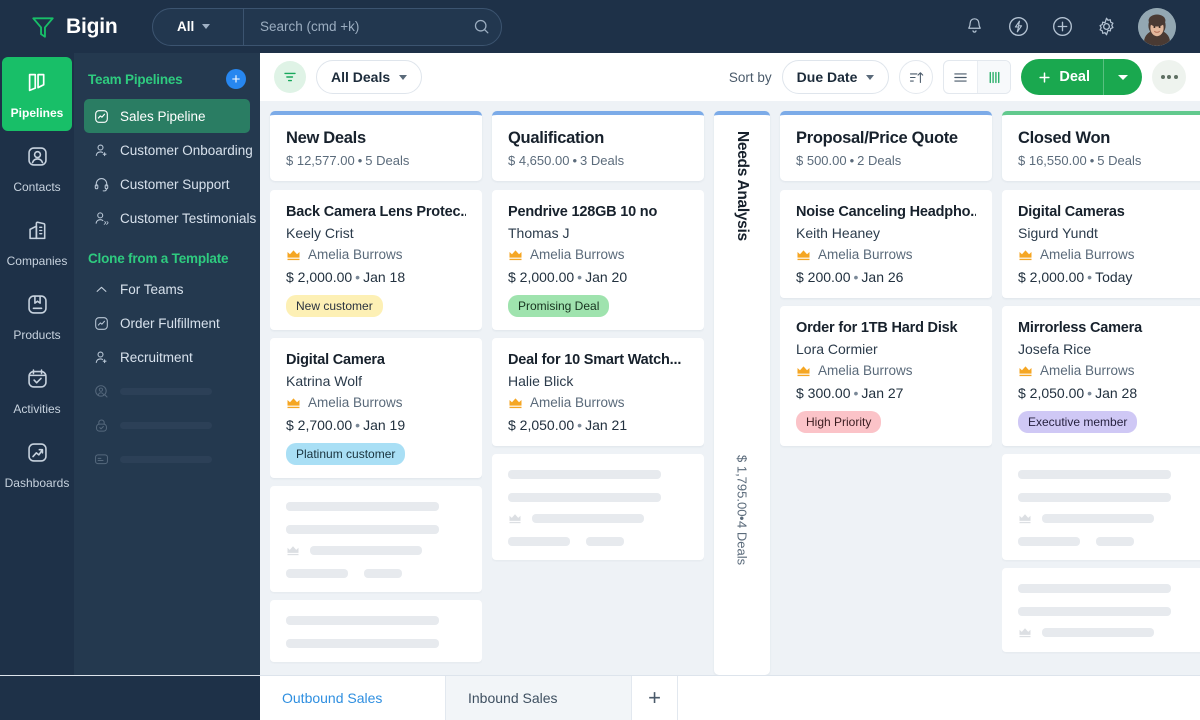 Image resolution: width=1200 pixels, height=720 pixels. Describe the element at coordinates (850, 277) in the screenshot. I see `deal-amount-row: $ 200.00 • Jan 26` at that location.